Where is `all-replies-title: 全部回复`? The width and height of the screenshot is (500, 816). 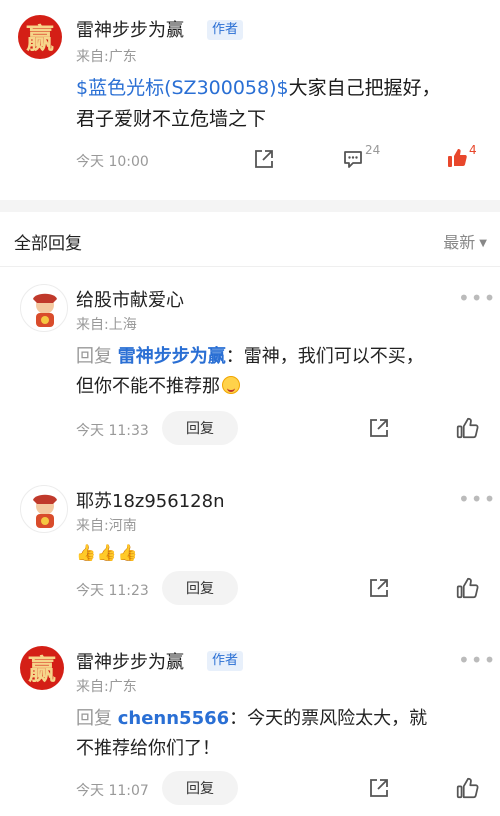 all-replies-title: 全部回复 is located at coordinates (48, 244).